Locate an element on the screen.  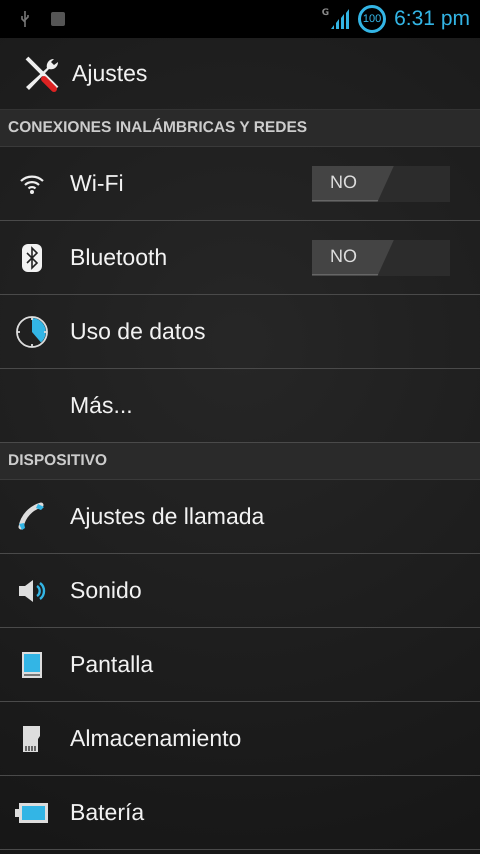
settings-item: Sonido is located at coordinates (240, 591).